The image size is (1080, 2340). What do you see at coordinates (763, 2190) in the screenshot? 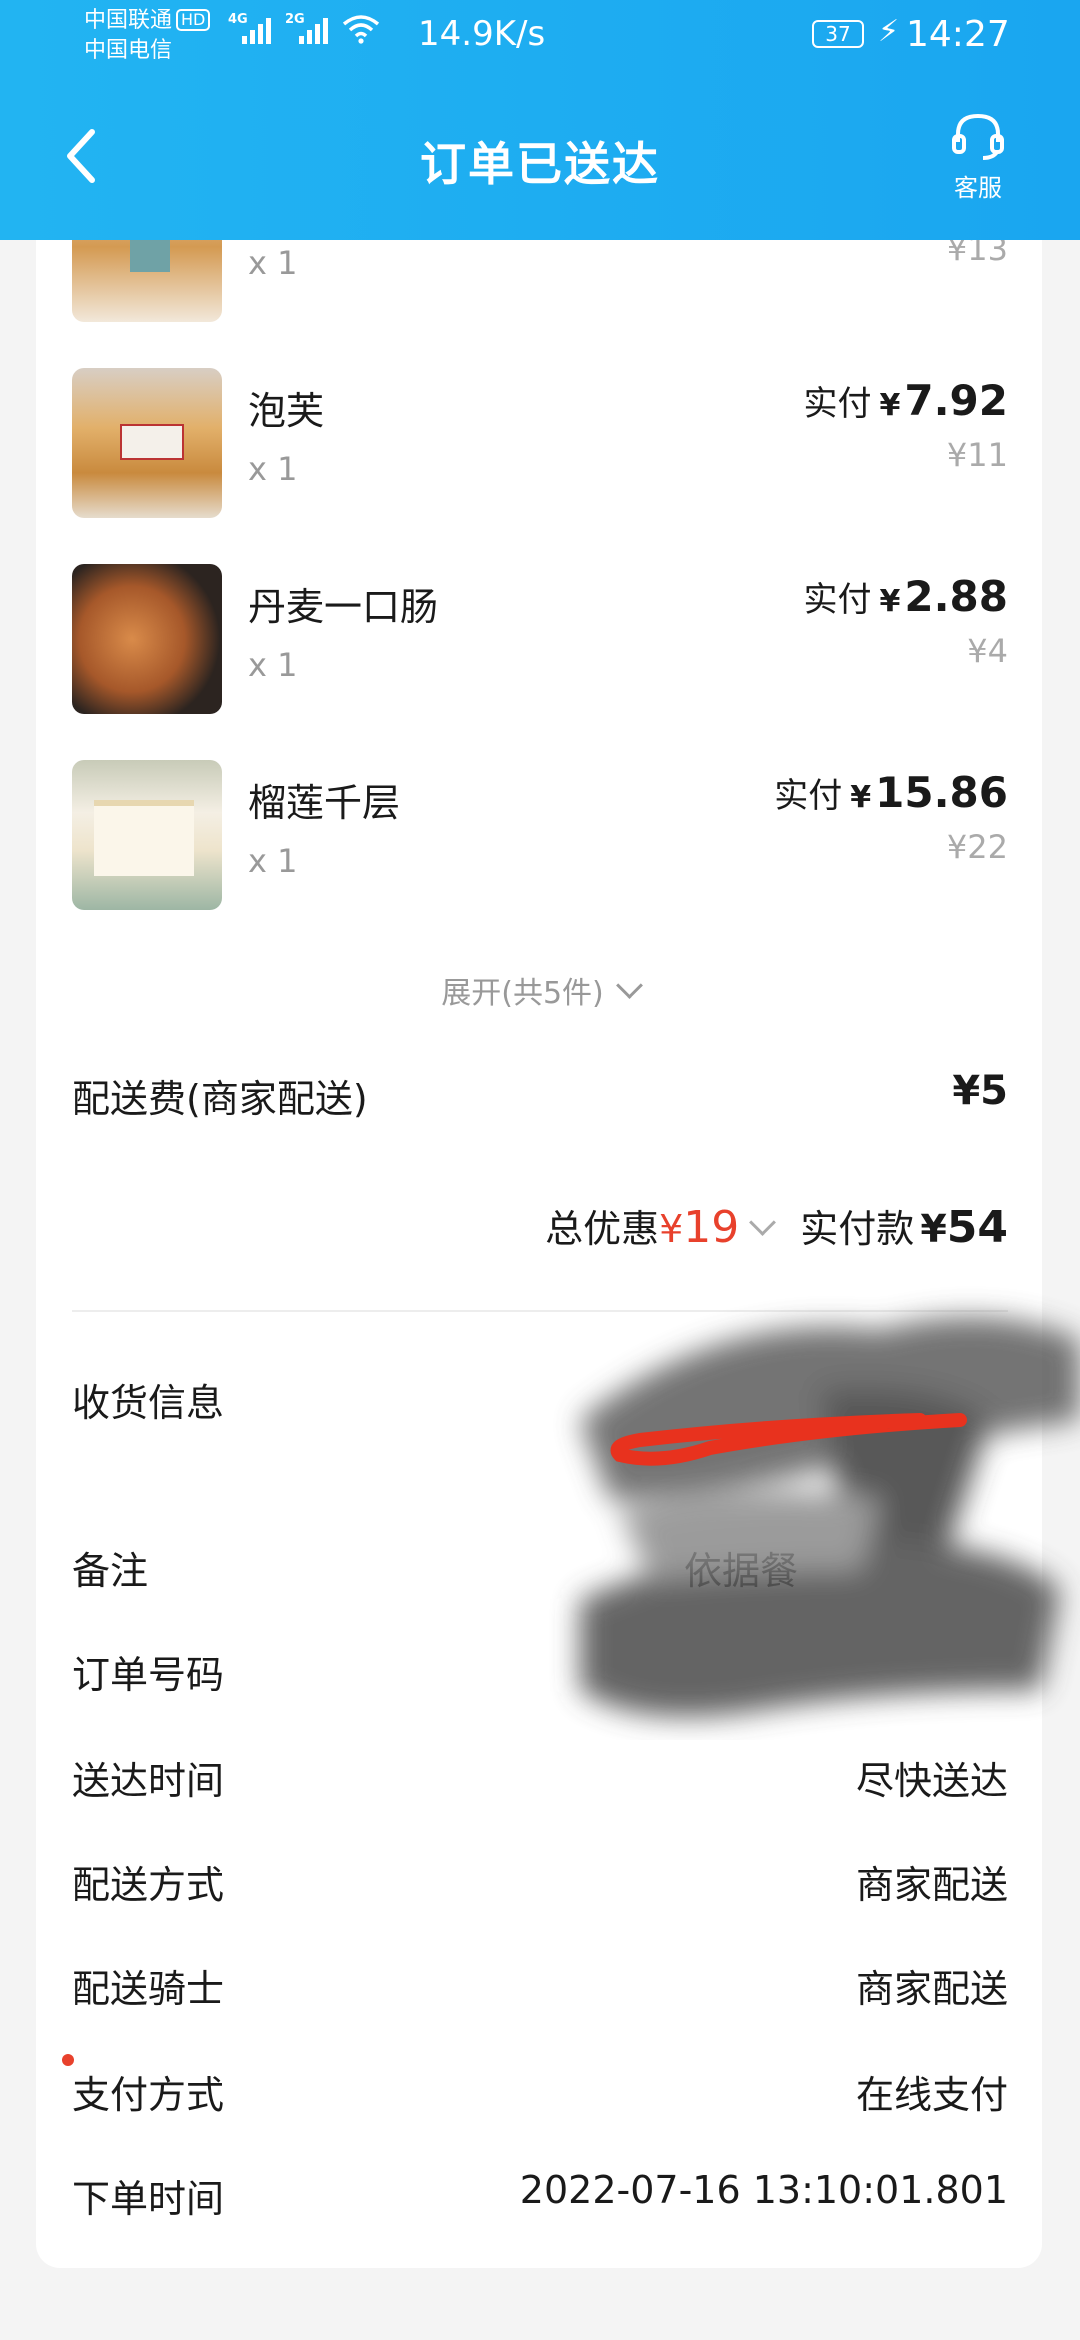
I see `info-value: 2022-07-16 13:10:01.801` at bounding box center [763, 2190].